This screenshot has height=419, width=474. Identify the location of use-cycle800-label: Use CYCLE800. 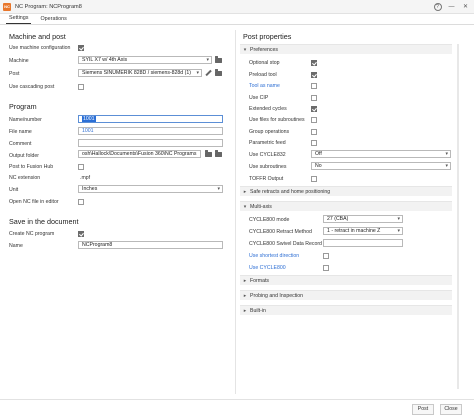
(267, 268).